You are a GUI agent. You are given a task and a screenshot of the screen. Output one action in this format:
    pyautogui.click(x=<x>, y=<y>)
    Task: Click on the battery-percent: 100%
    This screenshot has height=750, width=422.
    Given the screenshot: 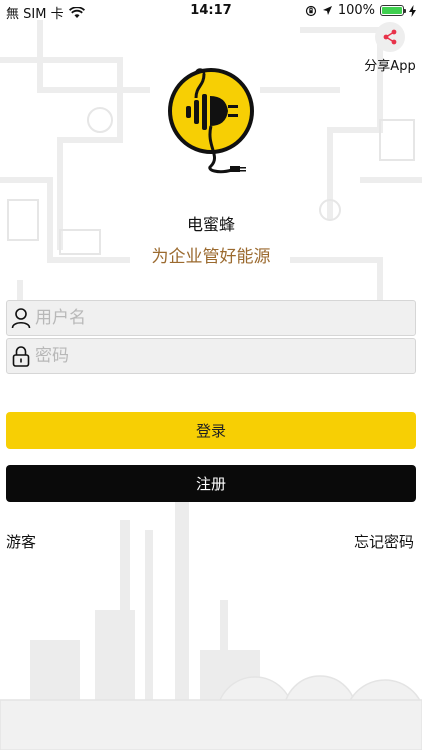 What is the action you would take?
    pyautogui.click(x=356, y=10)
    